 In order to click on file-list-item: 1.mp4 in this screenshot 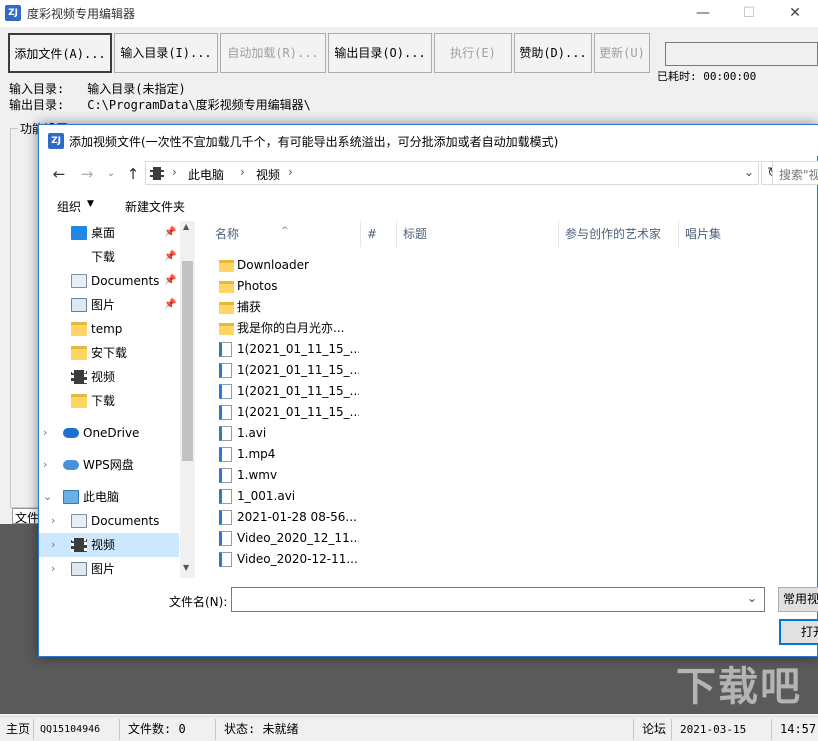, I will do `click(284, 454)`.